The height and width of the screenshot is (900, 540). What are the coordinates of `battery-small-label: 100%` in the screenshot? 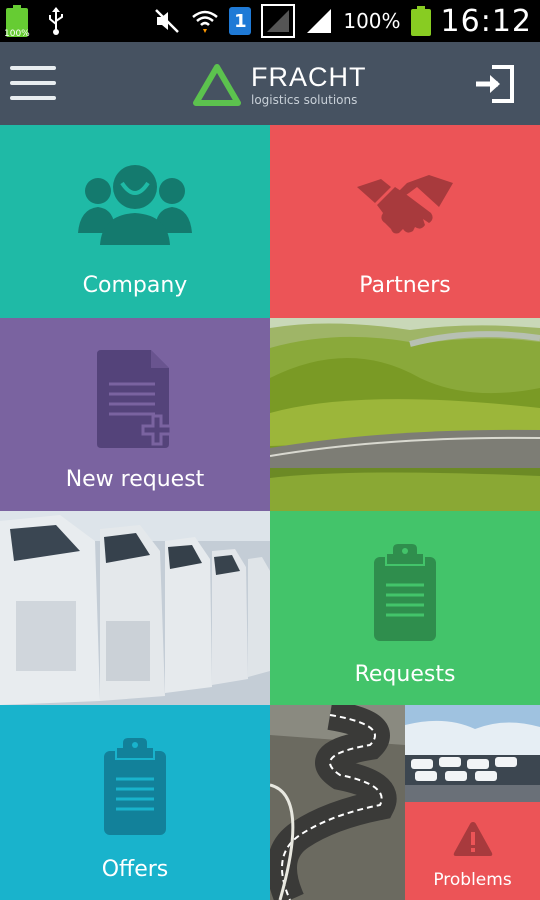 It's located at (17, 34).